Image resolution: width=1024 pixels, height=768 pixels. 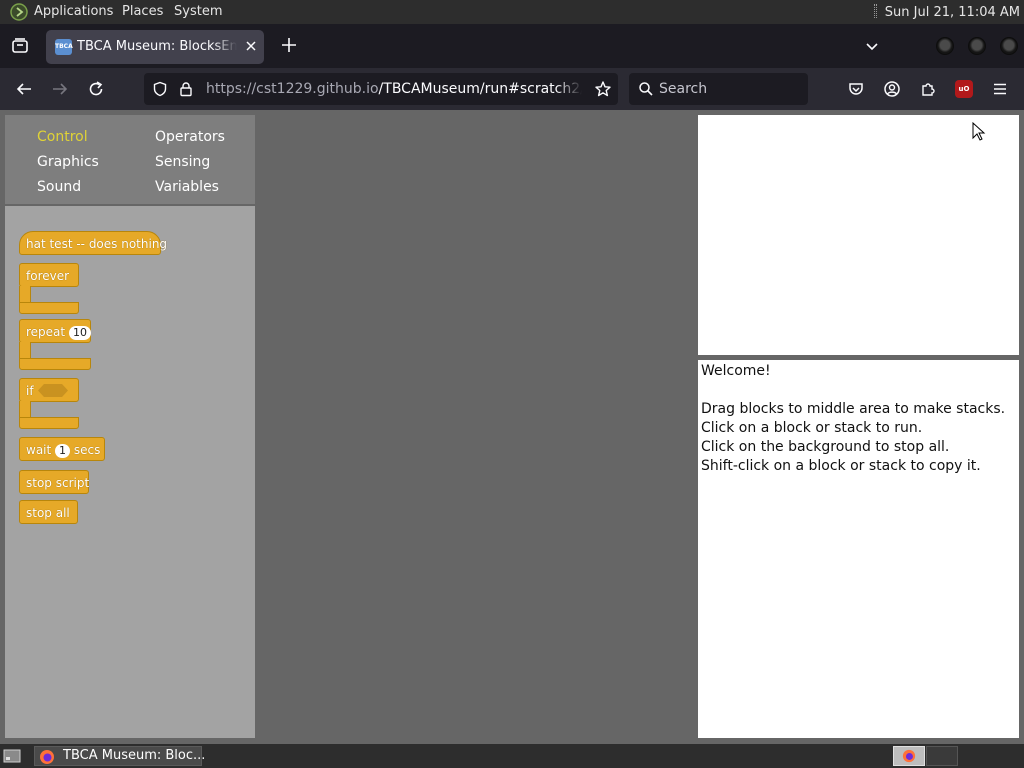 I want to click on bookmark-star-icon, so click(x=603, y=89).